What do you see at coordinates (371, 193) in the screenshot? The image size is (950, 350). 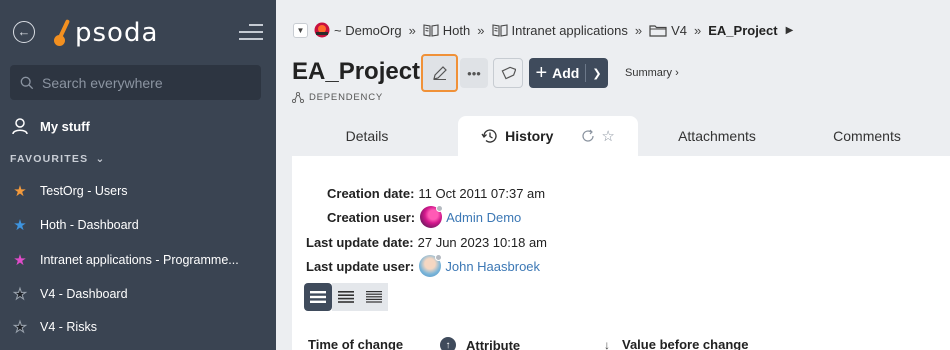 I see `creation-date-label: Creation date:` at bounding box center [371, 193].